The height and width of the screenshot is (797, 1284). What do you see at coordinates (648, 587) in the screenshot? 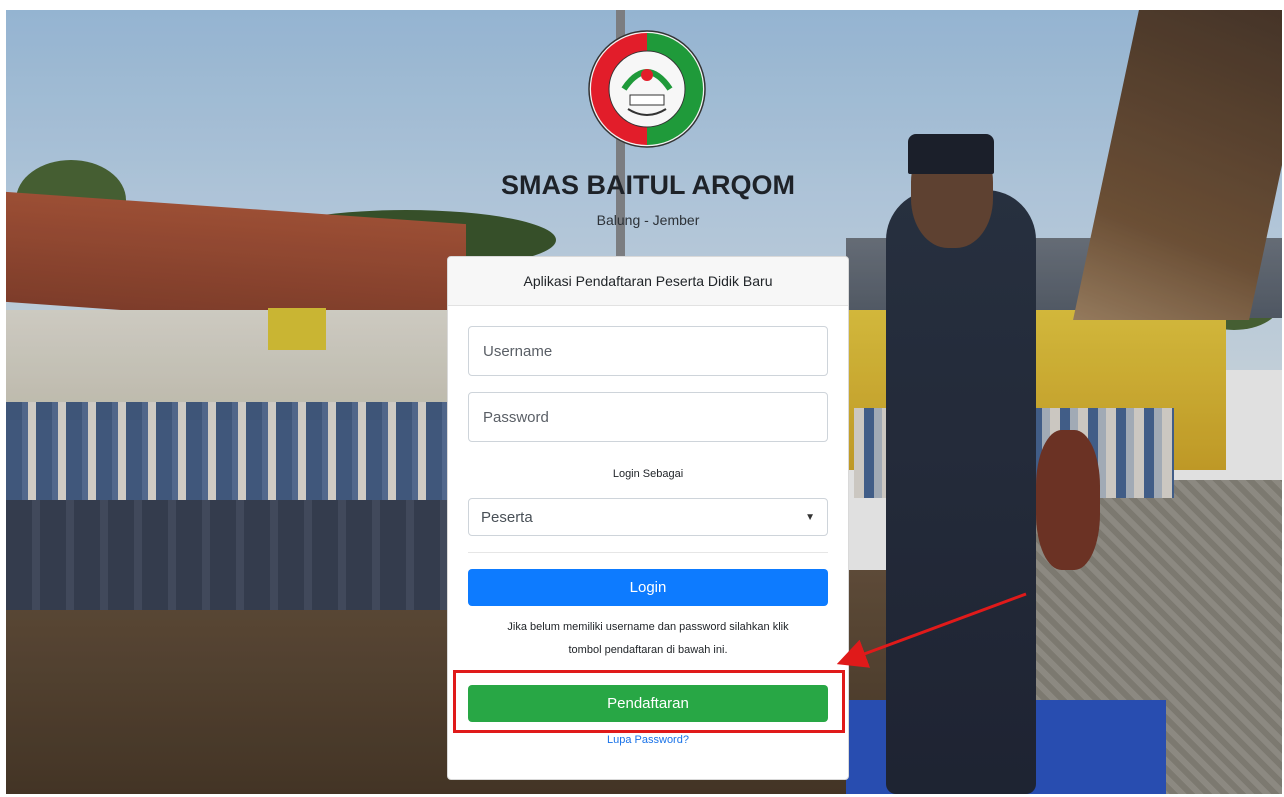
I see `login-button: Login` at bounding box center [648, 587].